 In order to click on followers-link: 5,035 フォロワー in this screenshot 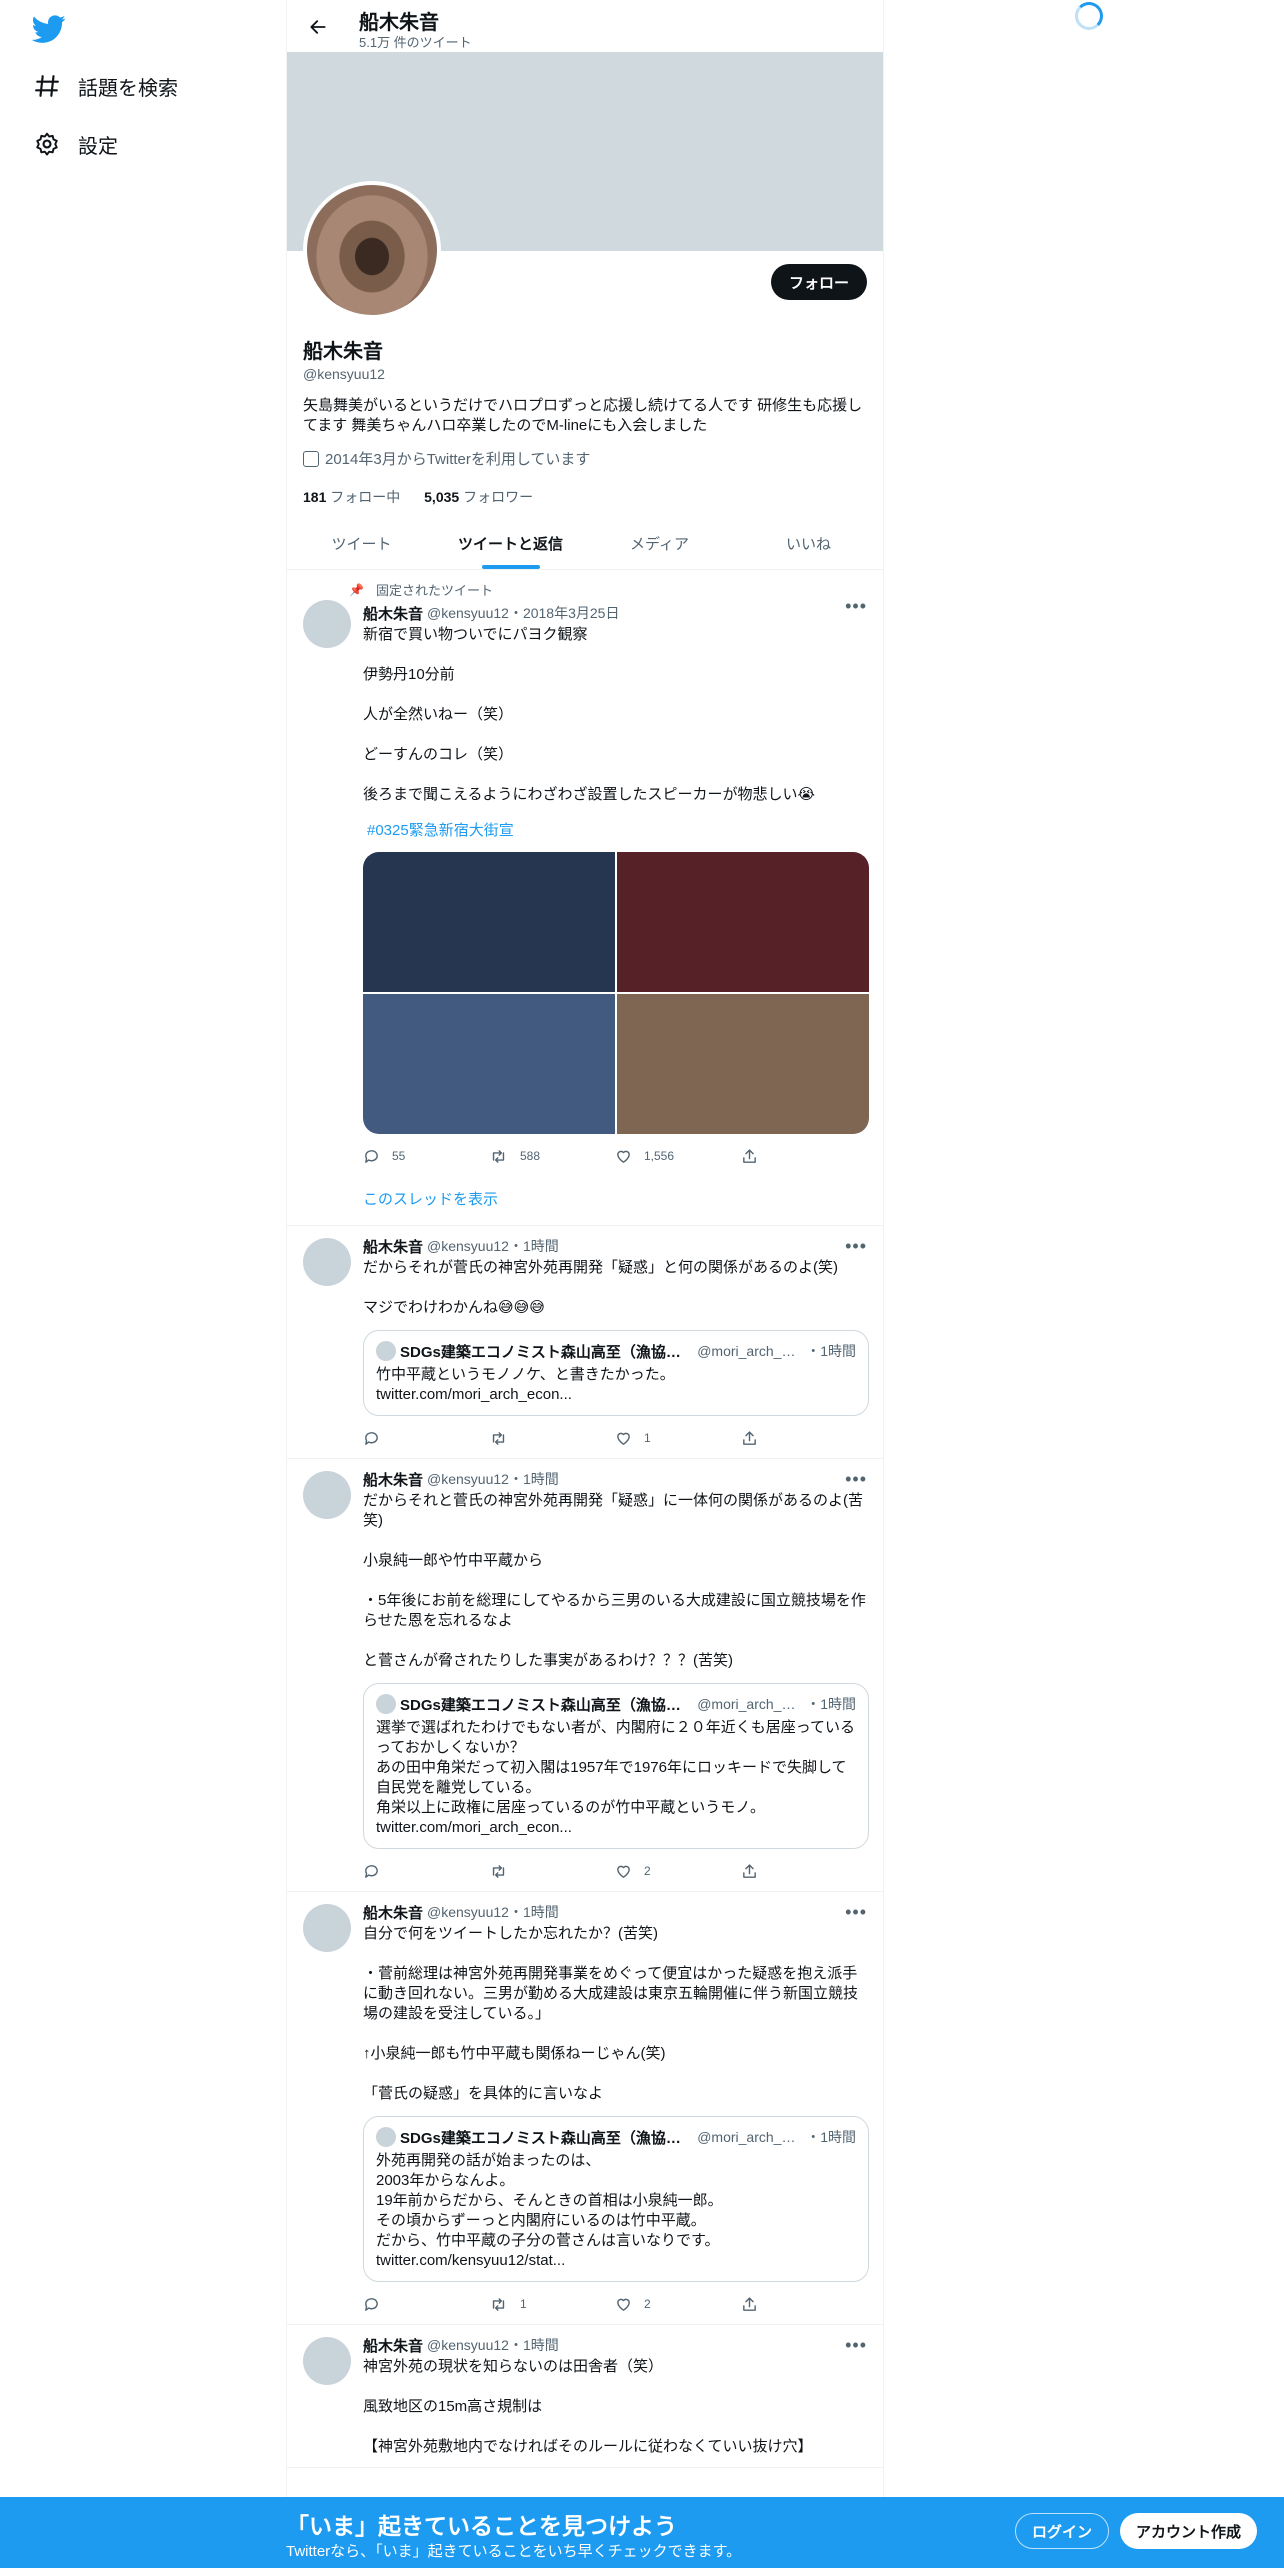, I will do `click(478, 497)`.